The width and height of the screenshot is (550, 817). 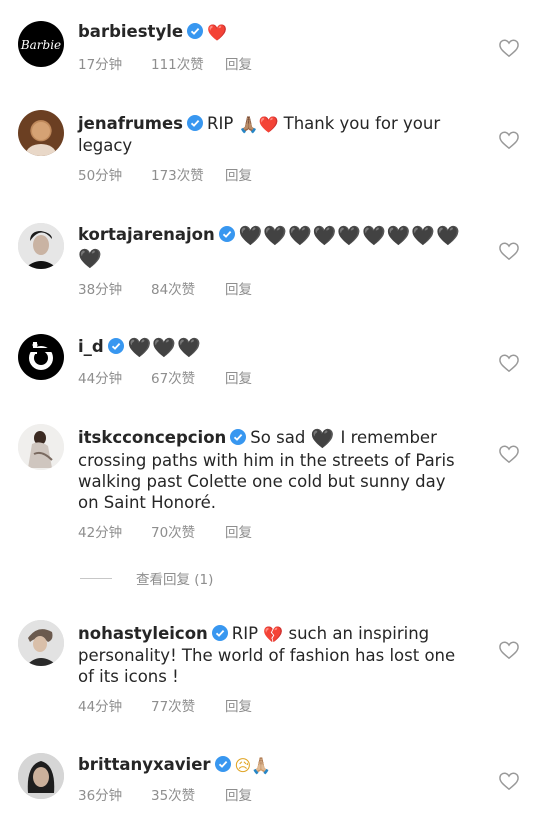 What do you see at coordinates (188, 63) in the screenshot?
I see `like-count: 111次赞` at bounding box center [188, 63].